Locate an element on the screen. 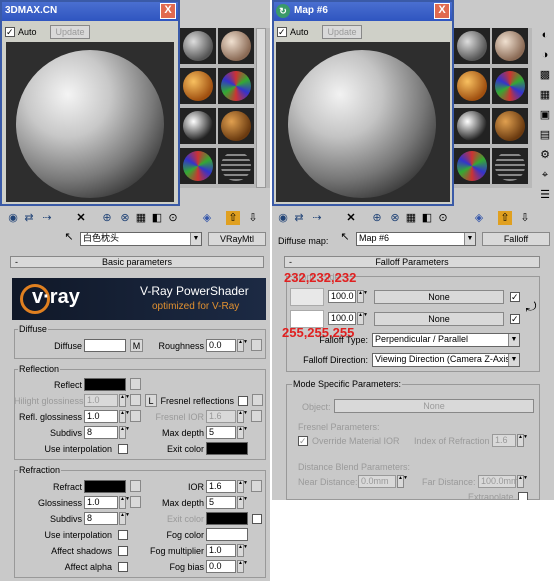 Image resolution: width=554 pixels, height=581 pixels. right-window-titlebar: ↻ Map #6 X is located at coordinates (363, 11).